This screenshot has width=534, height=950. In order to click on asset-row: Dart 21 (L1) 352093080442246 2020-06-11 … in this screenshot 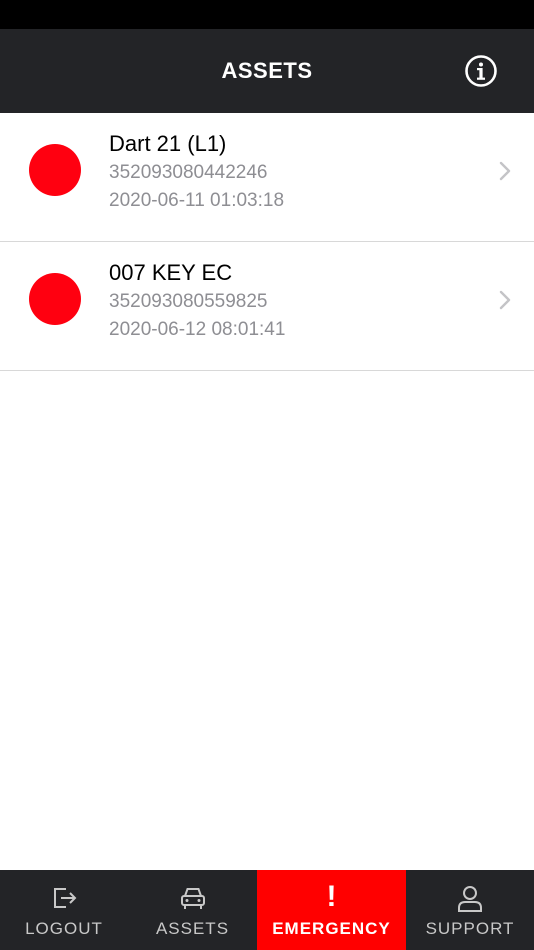, I will do `click(267, 177)`.